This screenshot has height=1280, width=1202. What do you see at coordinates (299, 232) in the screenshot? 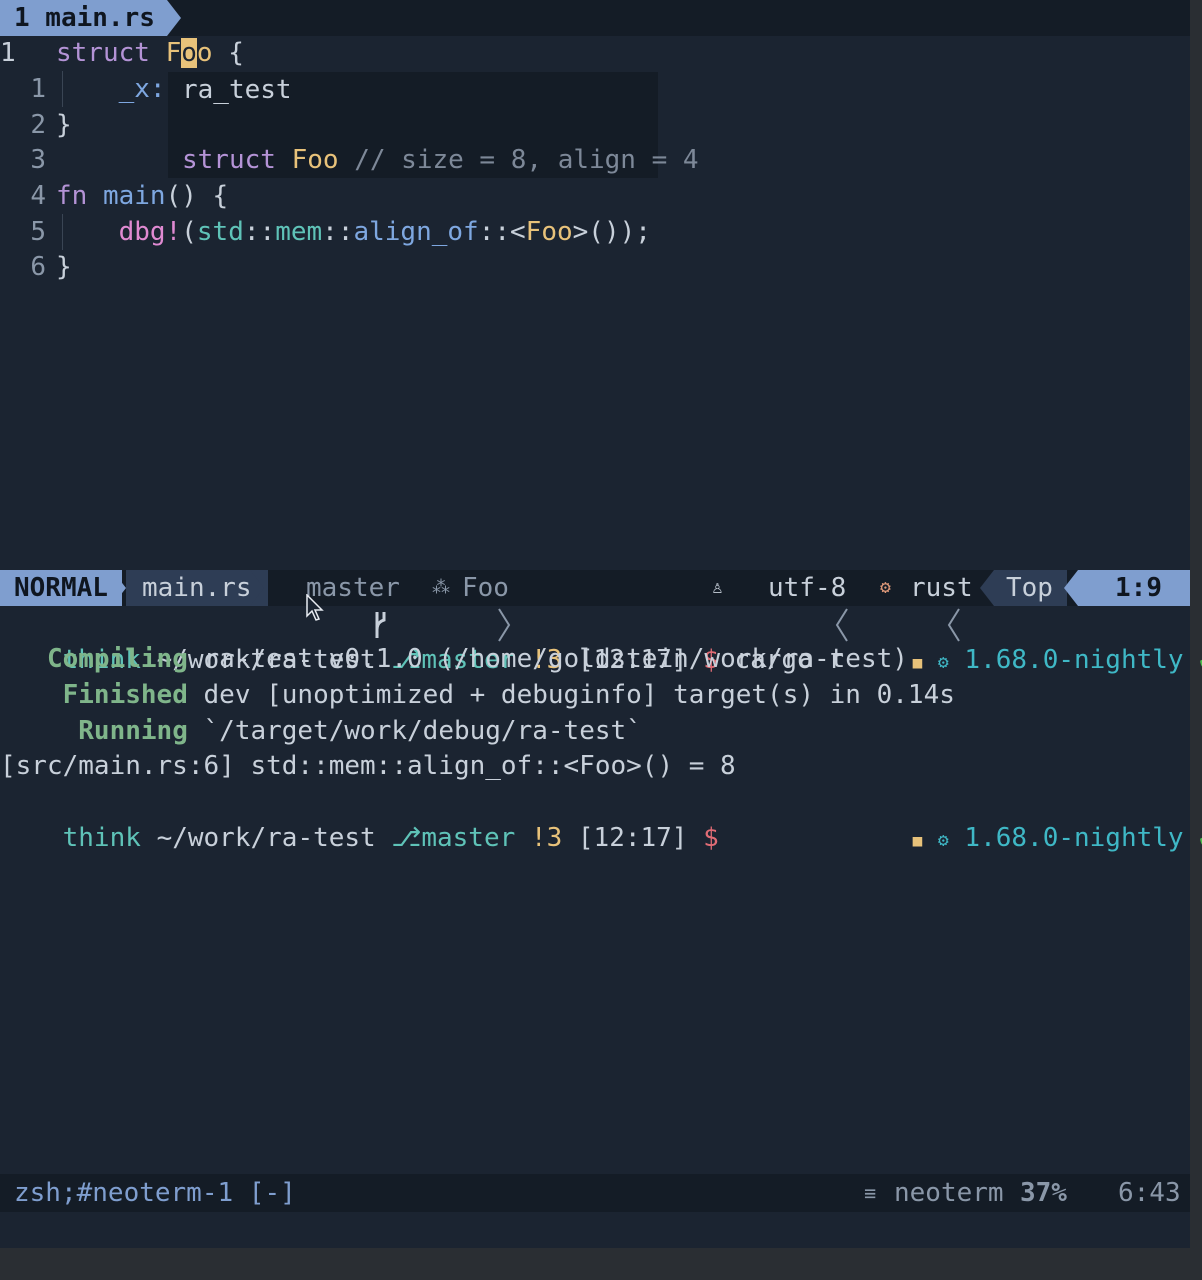
I see `code-token: mem` at bounding box center [299, 232].